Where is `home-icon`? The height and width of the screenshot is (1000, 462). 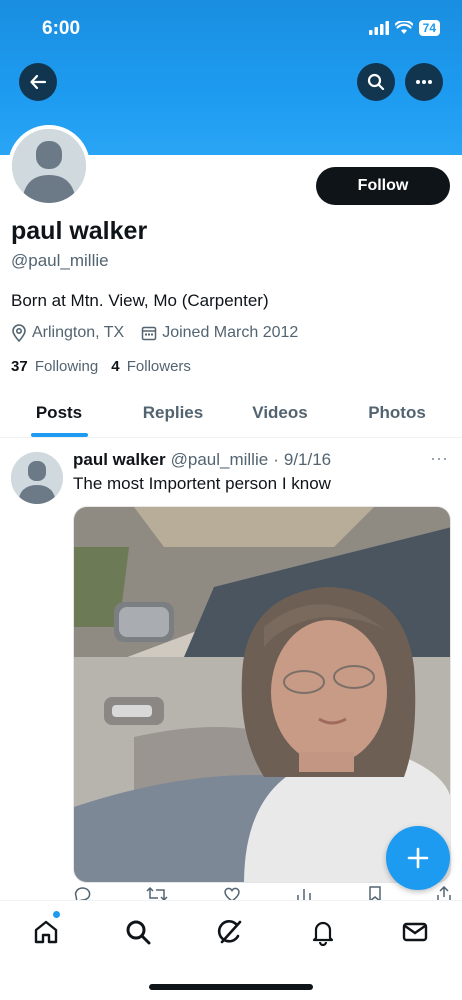
home-icon is located at coordinates (46, 932).